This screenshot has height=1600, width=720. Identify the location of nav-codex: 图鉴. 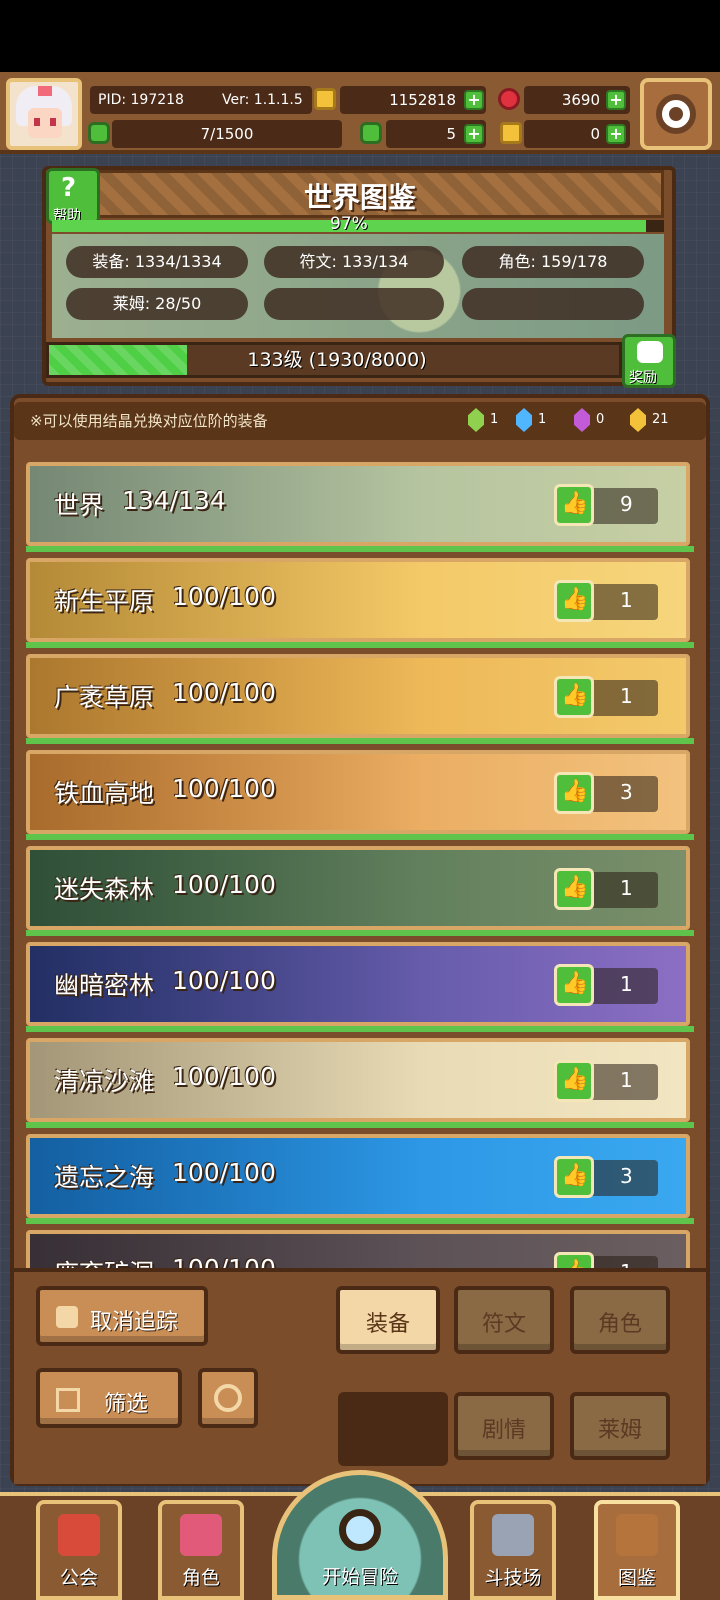
(637, 1550).